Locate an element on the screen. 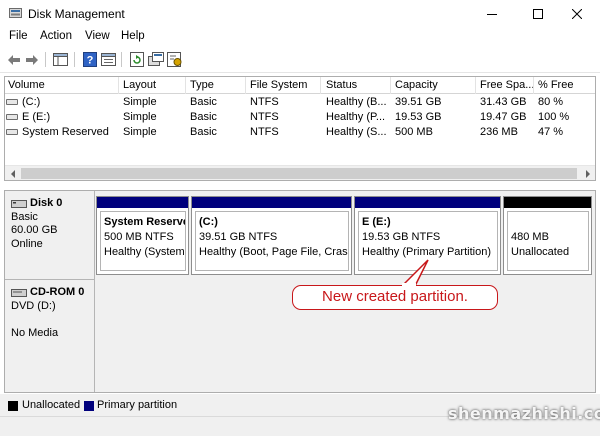 Image resolution: width=600 pixels, height=436 pixels. close-icon is located at coordinates (577, 13).